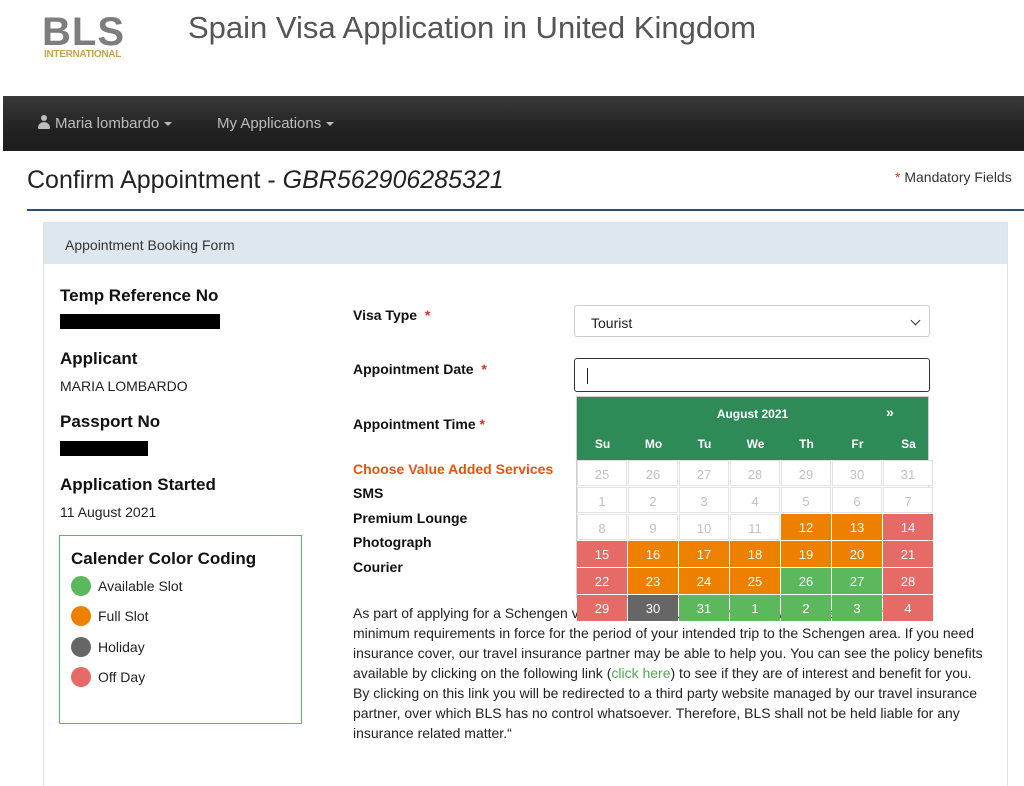  I want to click on user-menu: Maria lombardo, so click(105, 123).